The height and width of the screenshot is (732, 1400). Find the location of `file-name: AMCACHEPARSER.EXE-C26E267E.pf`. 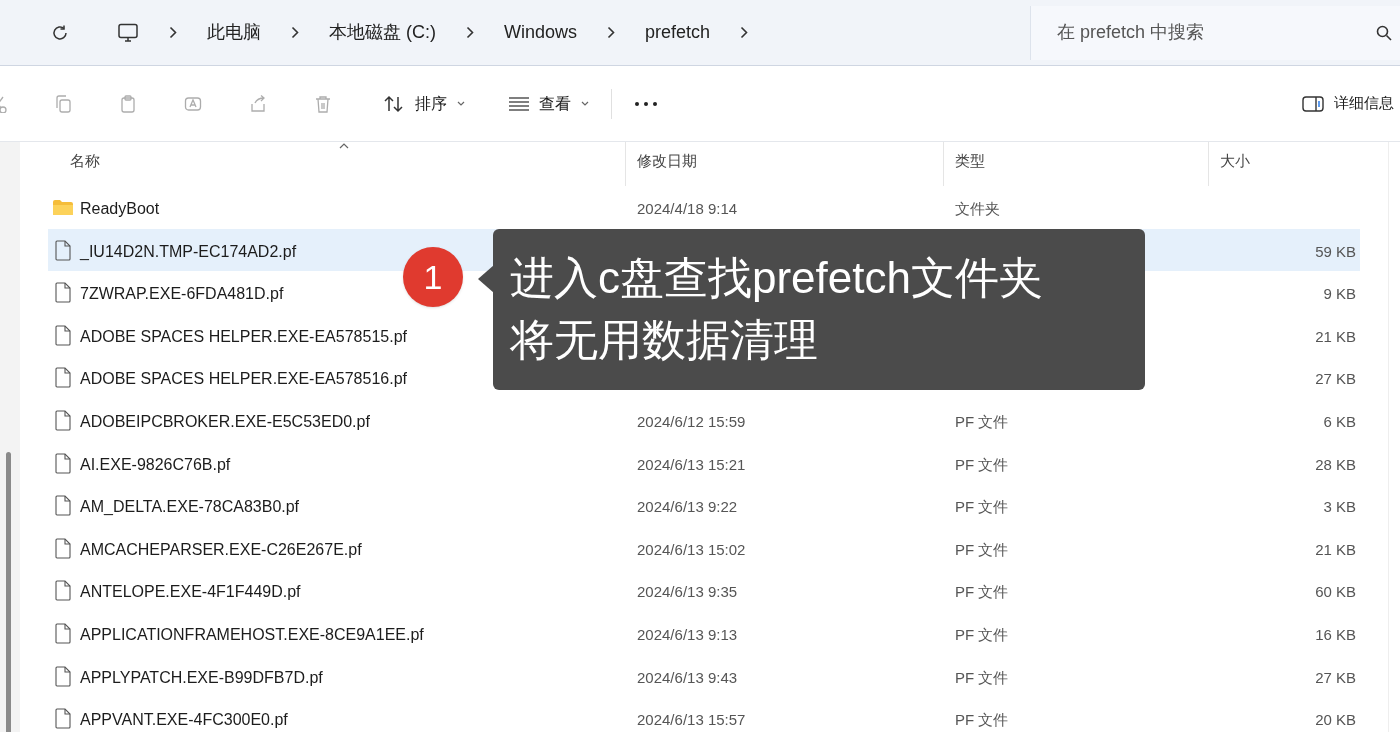

file-name: AMCACHEPARSER.EXE-C26E267E.pf is located at coordinates (221, 549).